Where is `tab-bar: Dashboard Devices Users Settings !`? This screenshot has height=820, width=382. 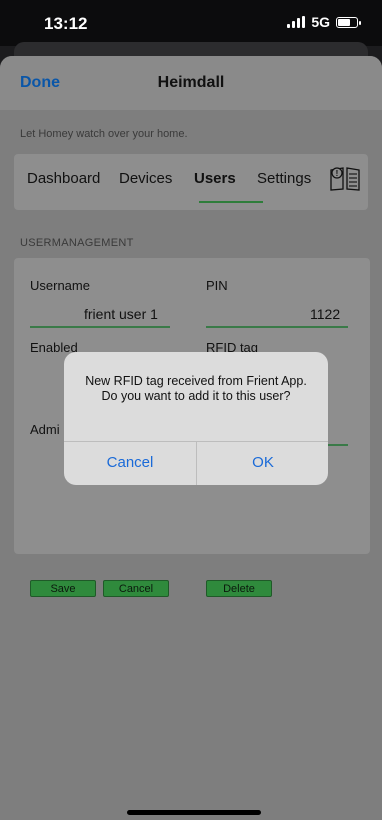
tab-bar: Dashboard Devices Users Settings ! is located at coordinates (191, 182).